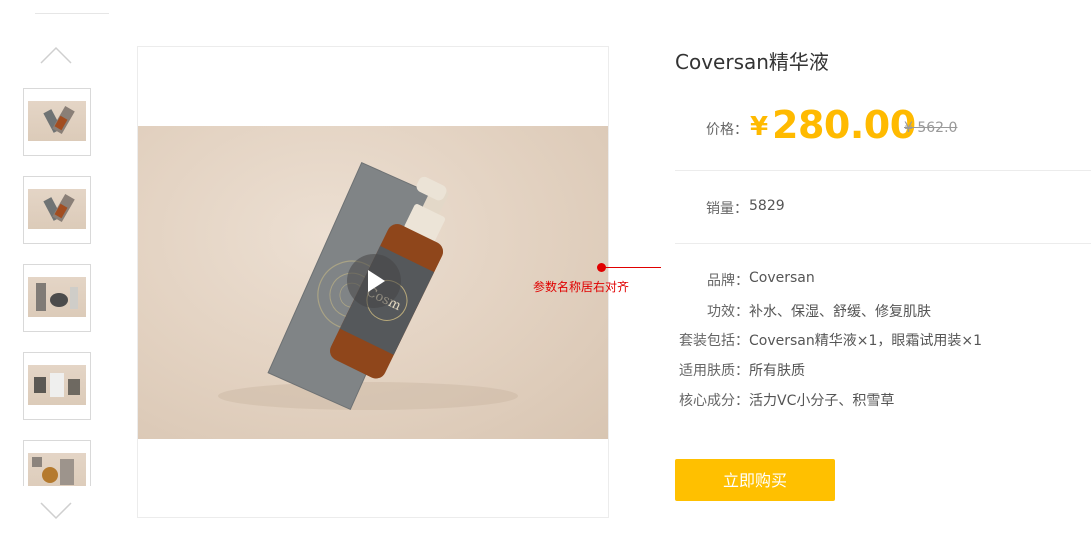  I want to click on param-name: 功效：, so click(728, 312).